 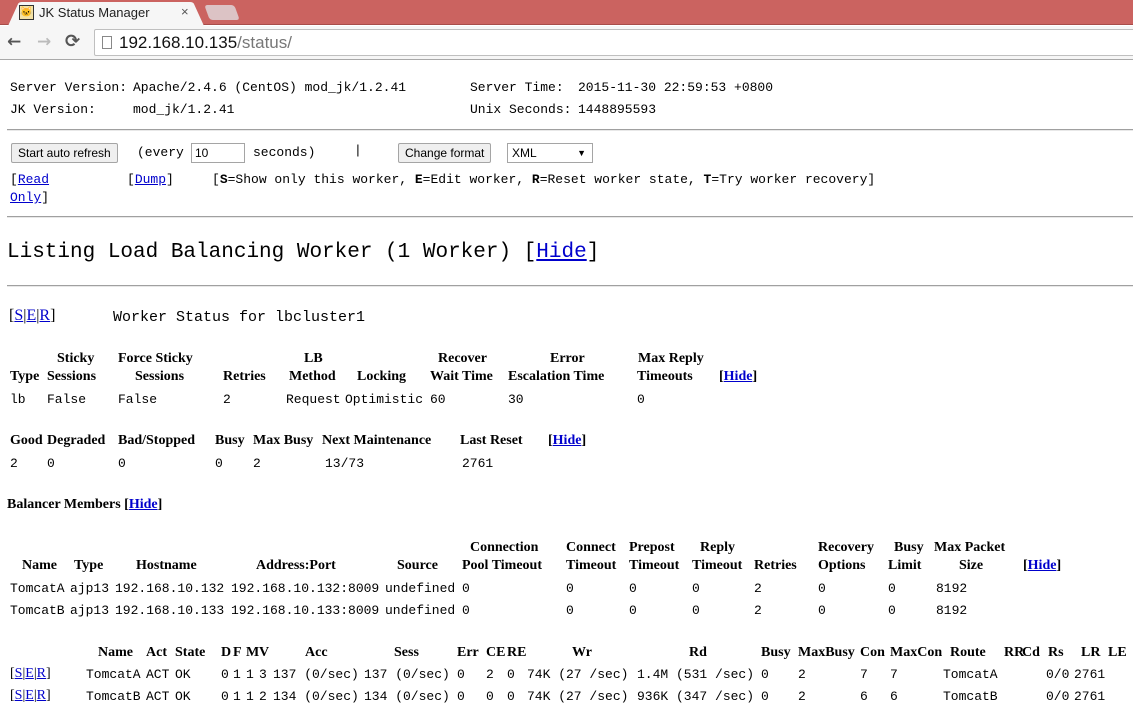 I want to click on col-header: Next Maintenance, so click(x=377, y=440).